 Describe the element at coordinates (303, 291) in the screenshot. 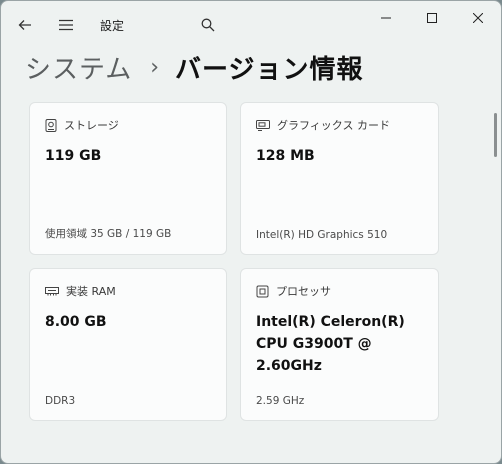

I see `processor-label: プロセッサ` at that location.